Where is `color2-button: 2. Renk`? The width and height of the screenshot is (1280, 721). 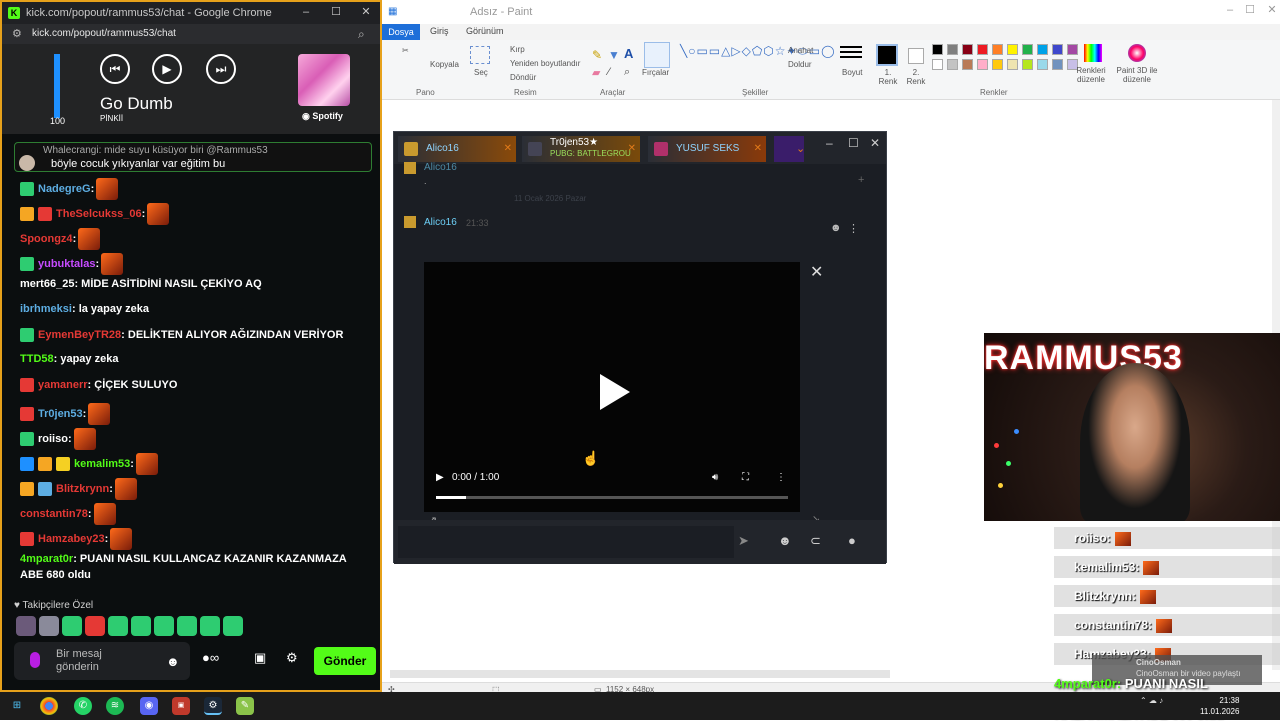
color2-button: 2. Renk is located at coordinates (916, 77).